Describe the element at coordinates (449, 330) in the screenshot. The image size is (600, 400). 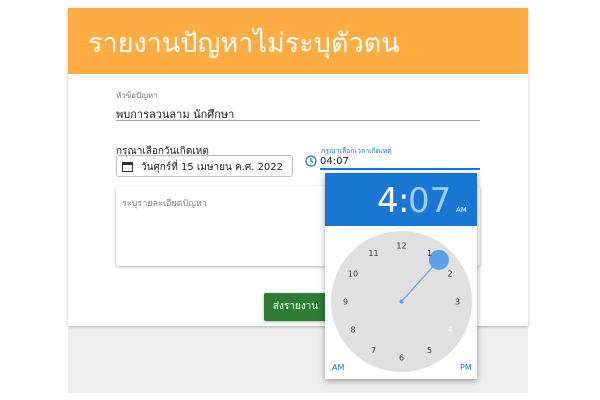
I see `clock-number: 4` at that location.